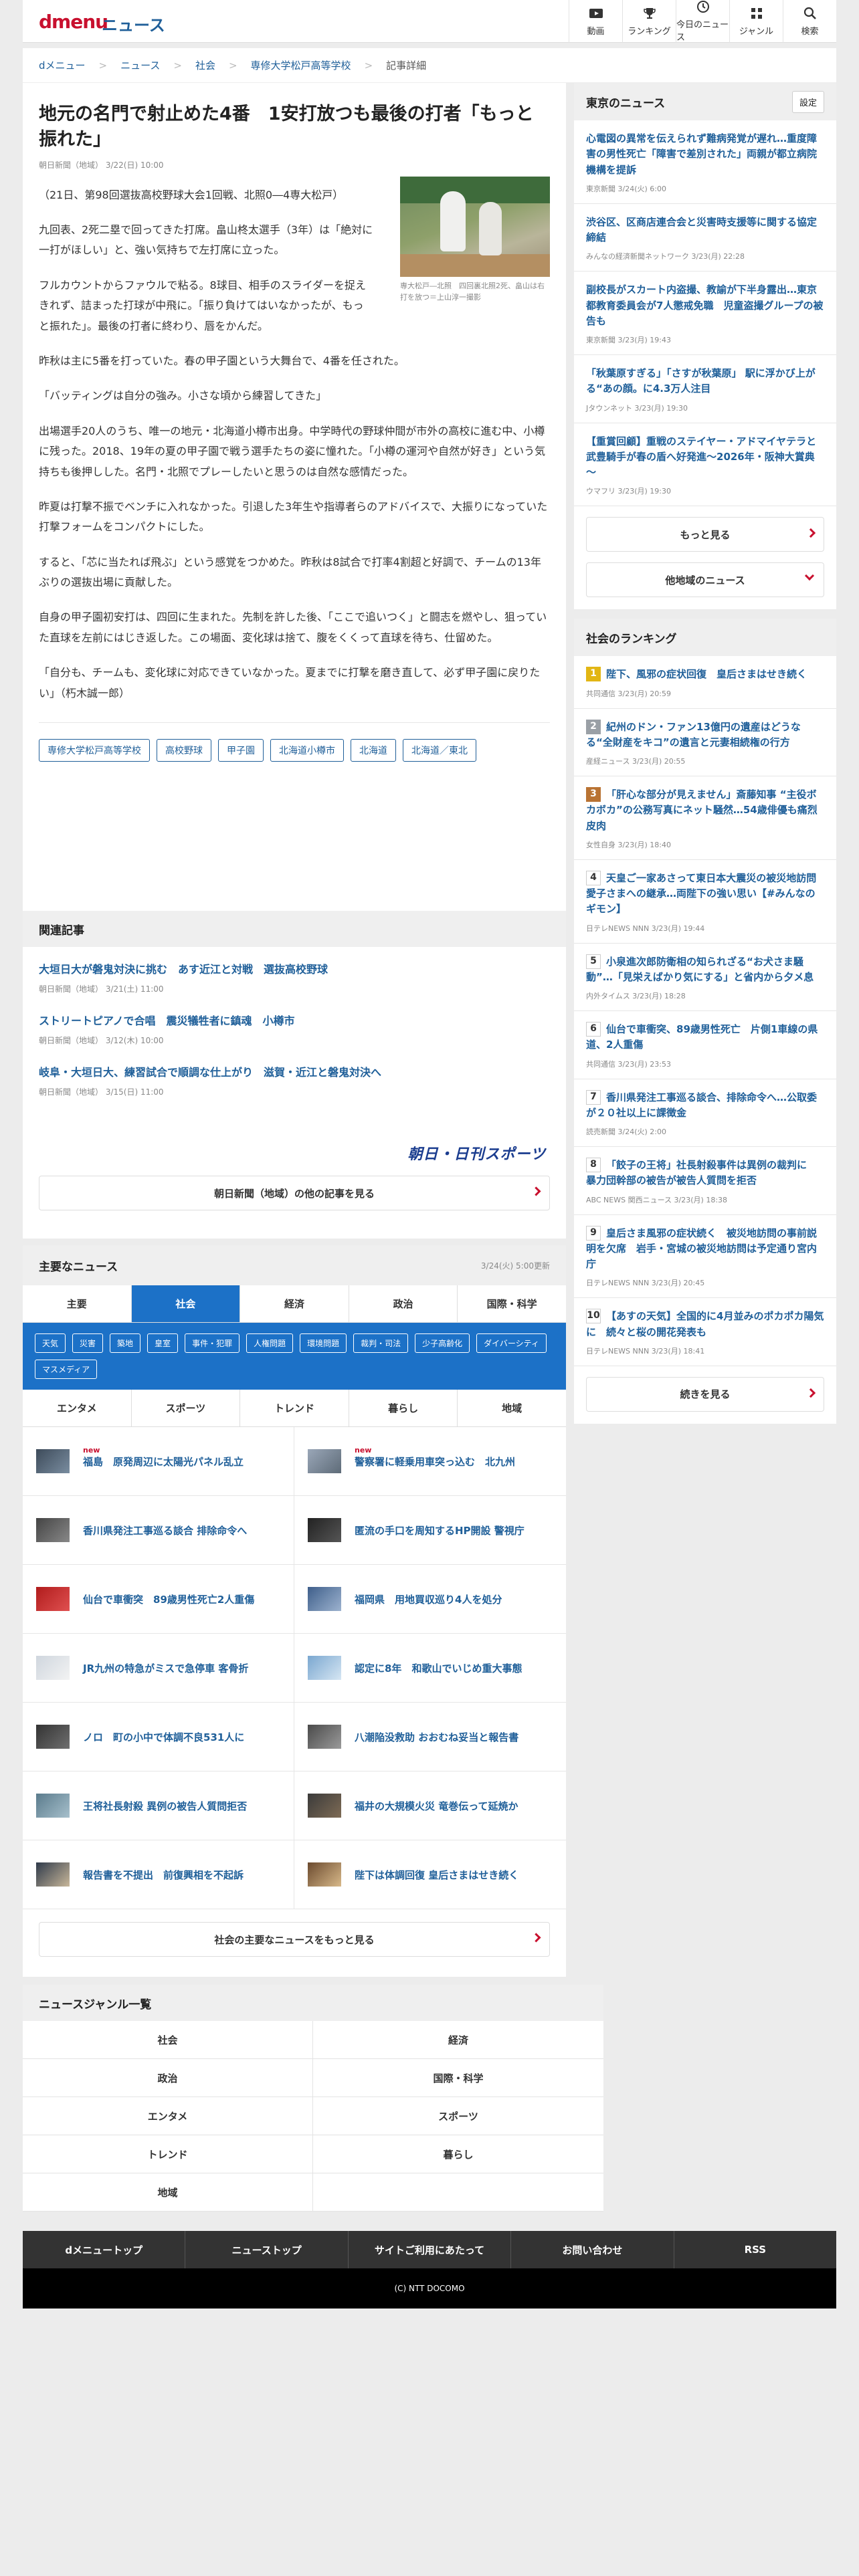  I want to click on tab-trend: トレンド, so click(294, 1408).